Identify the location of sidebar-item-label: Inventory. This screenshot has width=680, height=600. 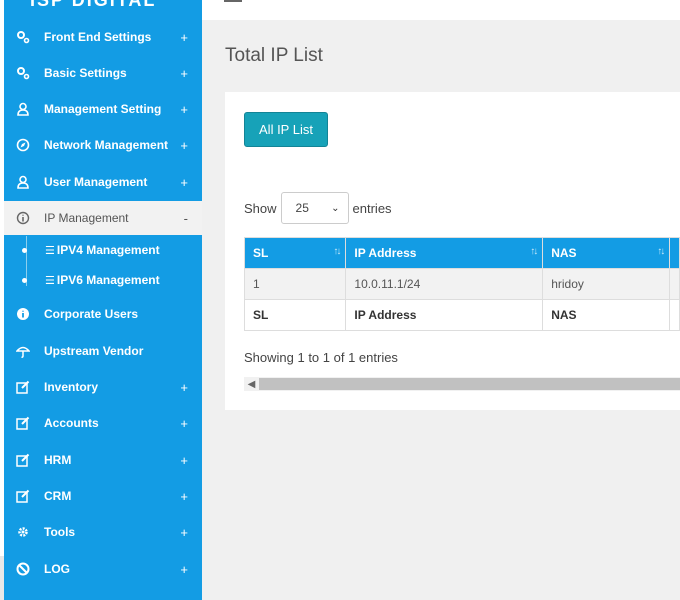
(71, 387).